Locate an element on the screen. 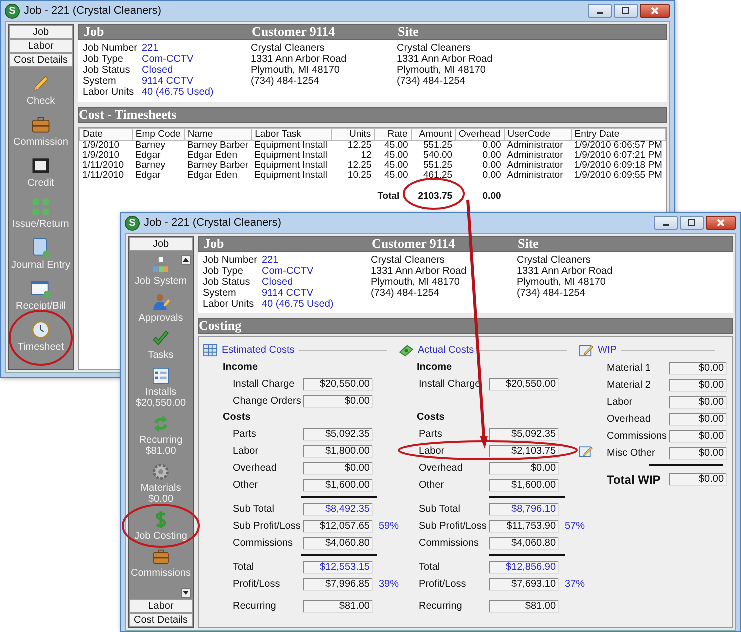 This screenshot has width=741, height=632. table-cell-text: 1/9/2010 6:07:21 PM is located at coordinates (618, 156).